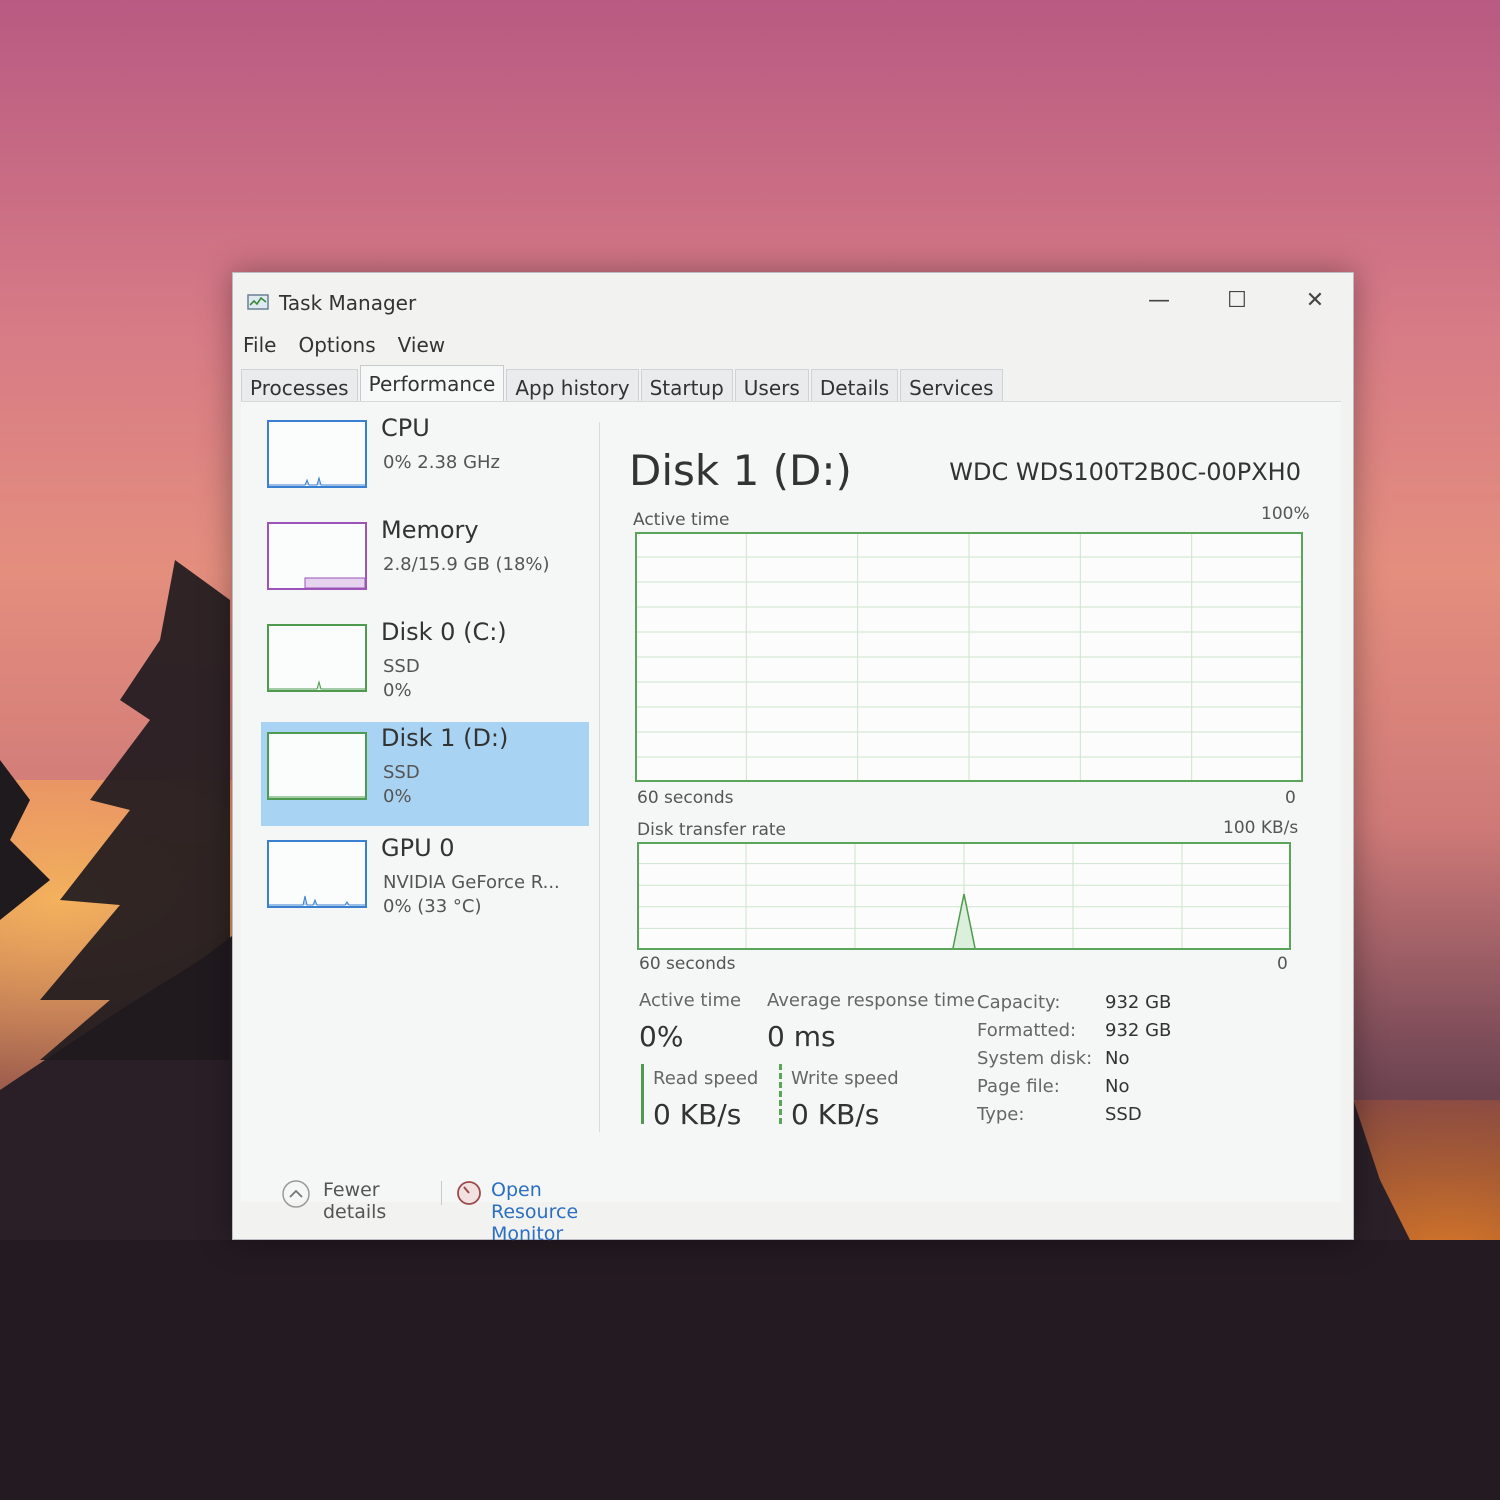 This screenshot has width=1500, height=1500. I want to click on sidebar-gpu-usage: 0% (33 °C), so click(432, 906).